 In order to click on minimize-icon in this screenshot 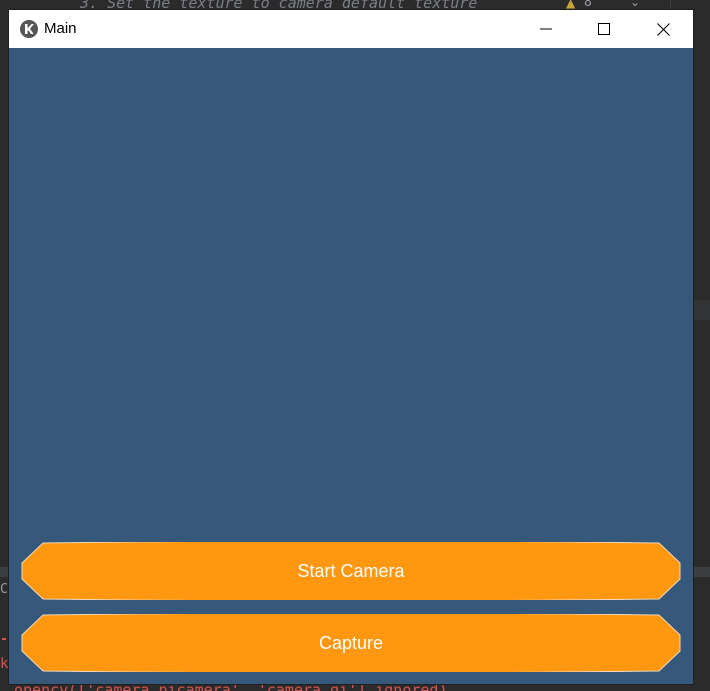, I will do `click(546, 29)`.